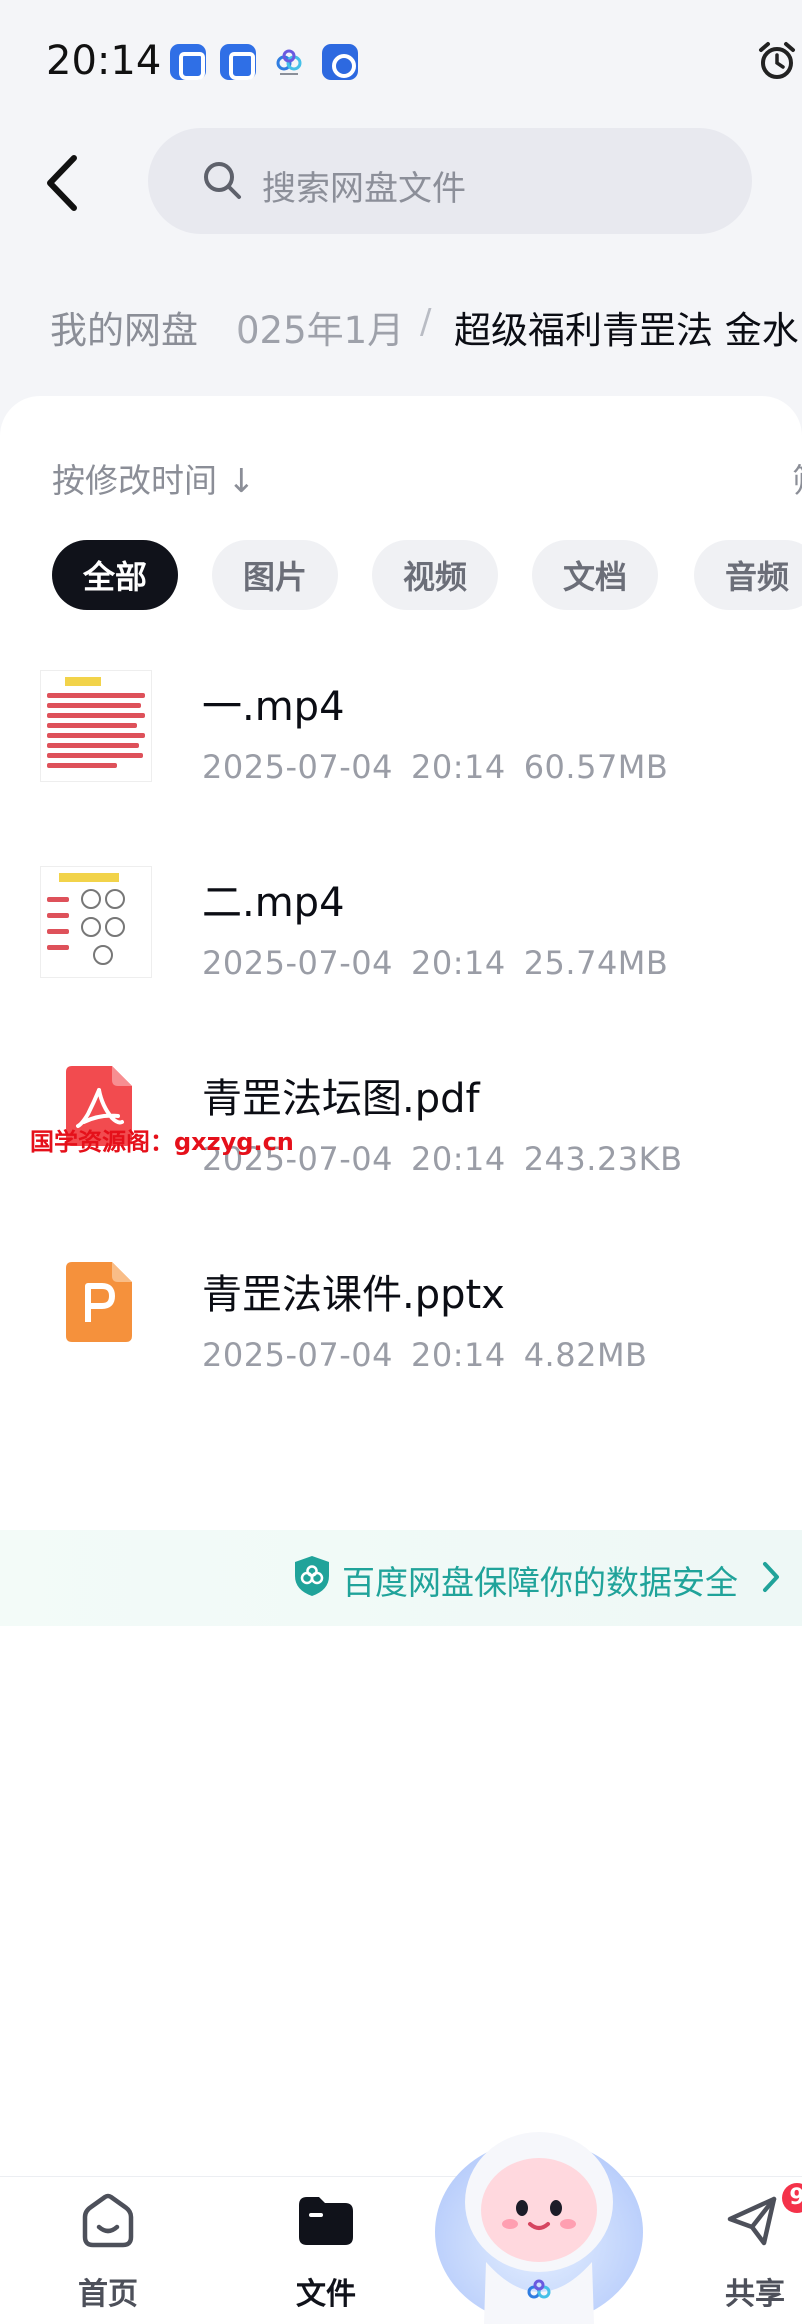 The height and width of the screenshot is (2324, 802). I want to click on breadcrumb-item-year: 025年1月, so click(320, 327).